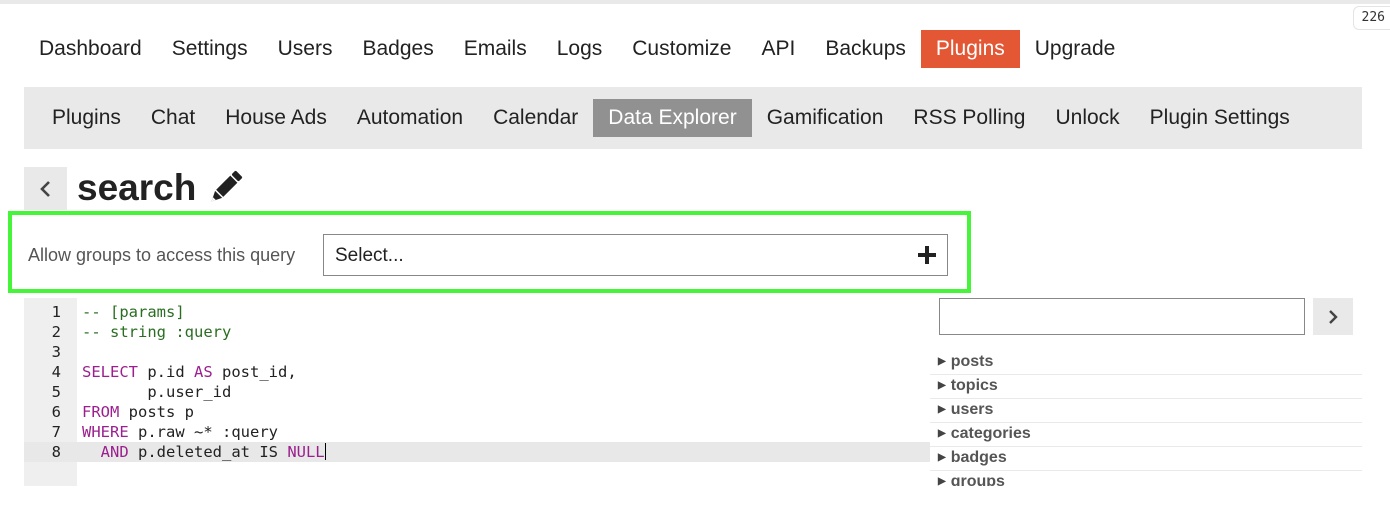 Image resolution: width=1390 pixels, height=516 pixels. I want to click on line-number: 2, so click(56, 332).